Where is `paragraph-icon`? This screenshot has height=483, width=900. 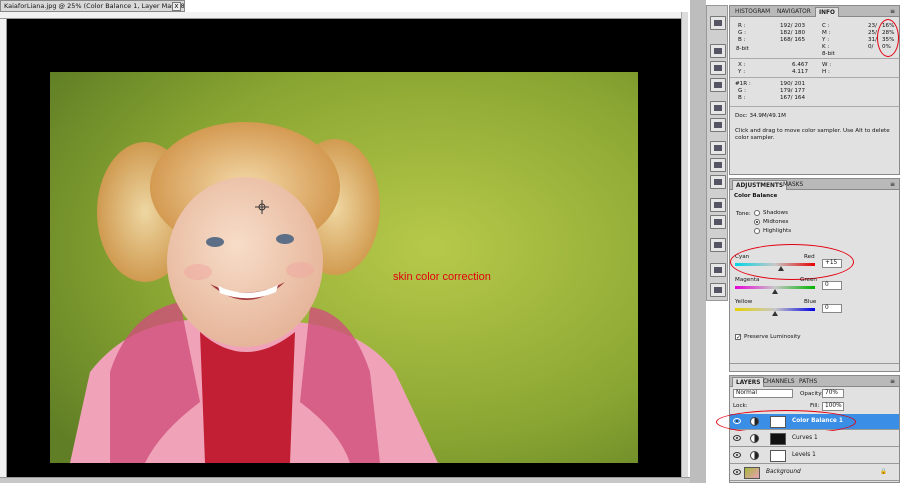
paragraph-icon is located at coordinates (718, 125).